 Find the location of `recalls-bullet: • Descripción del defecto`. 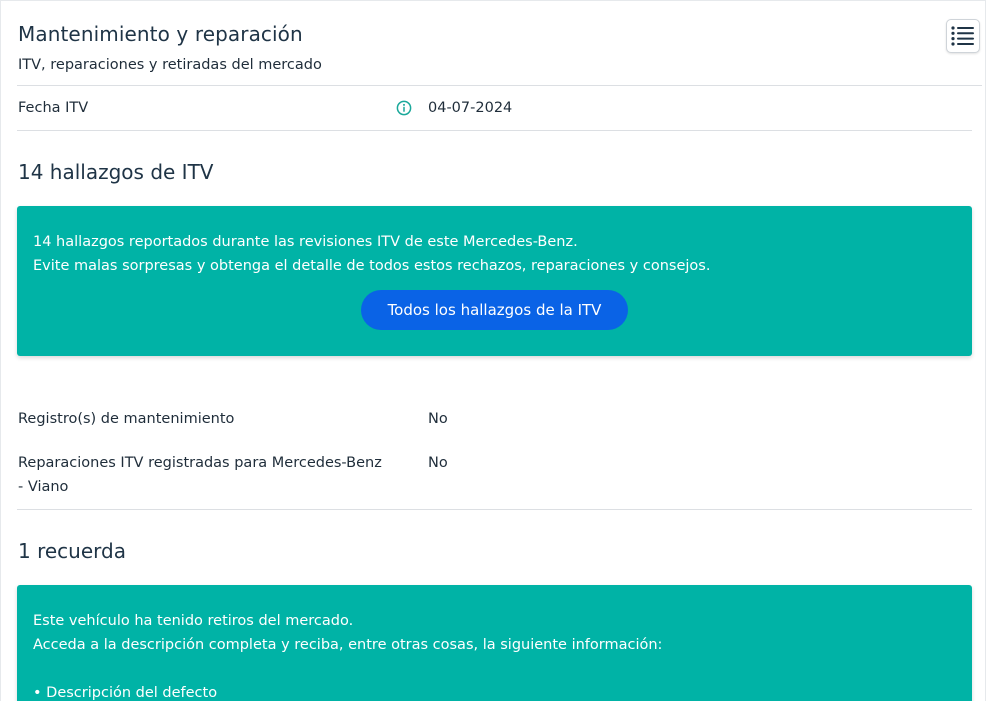

recalls-bullet: • Descripción del defecto is located at coordinates (125, 693).